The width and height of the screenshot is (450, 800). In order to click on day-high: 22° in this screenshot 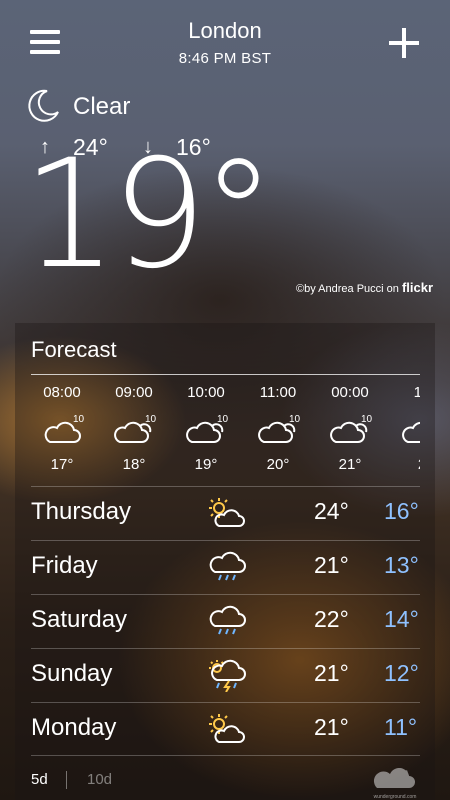, I will do `click(331, 619)`.